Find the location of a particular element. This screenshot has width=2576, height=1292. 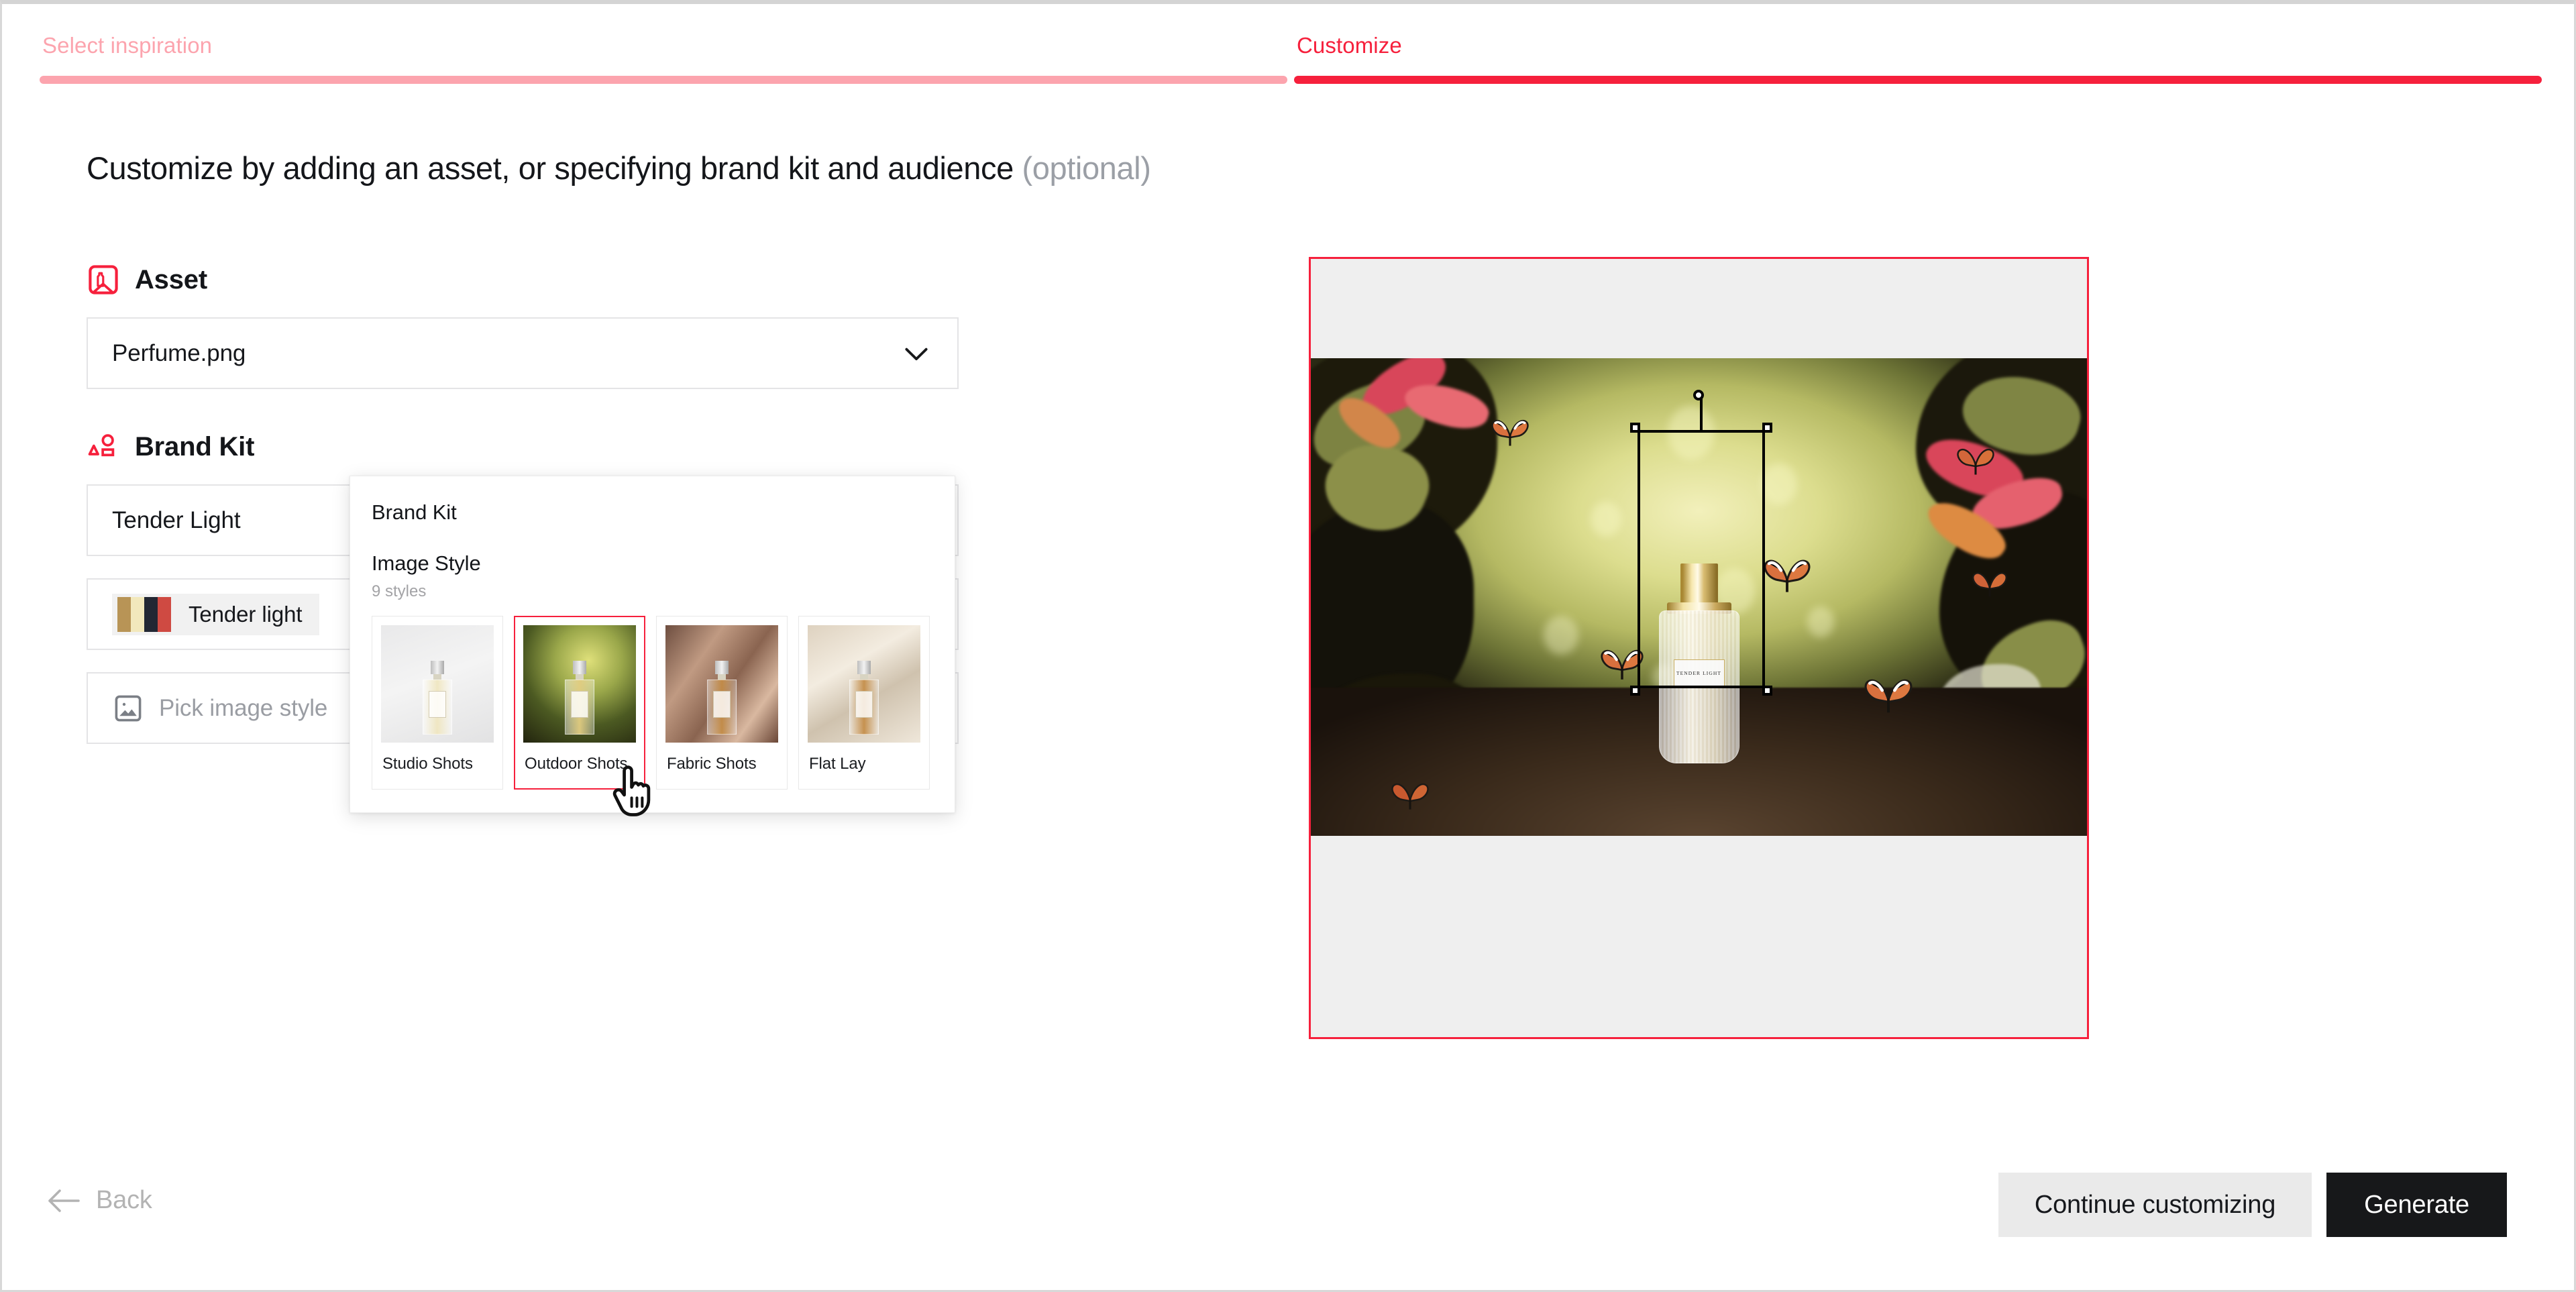

rotate-handle is located at coordinates (1698, 395).